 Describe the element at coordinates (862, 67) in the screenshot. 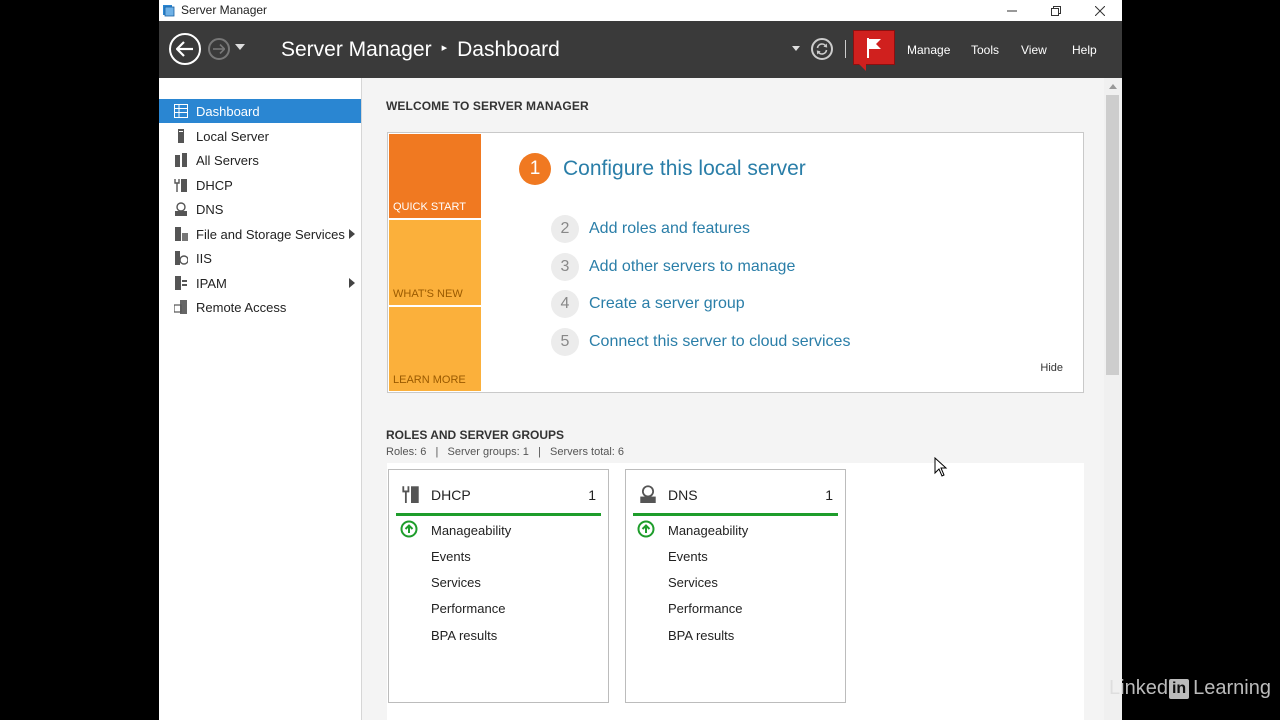

I see `notification-pointer` at that location.